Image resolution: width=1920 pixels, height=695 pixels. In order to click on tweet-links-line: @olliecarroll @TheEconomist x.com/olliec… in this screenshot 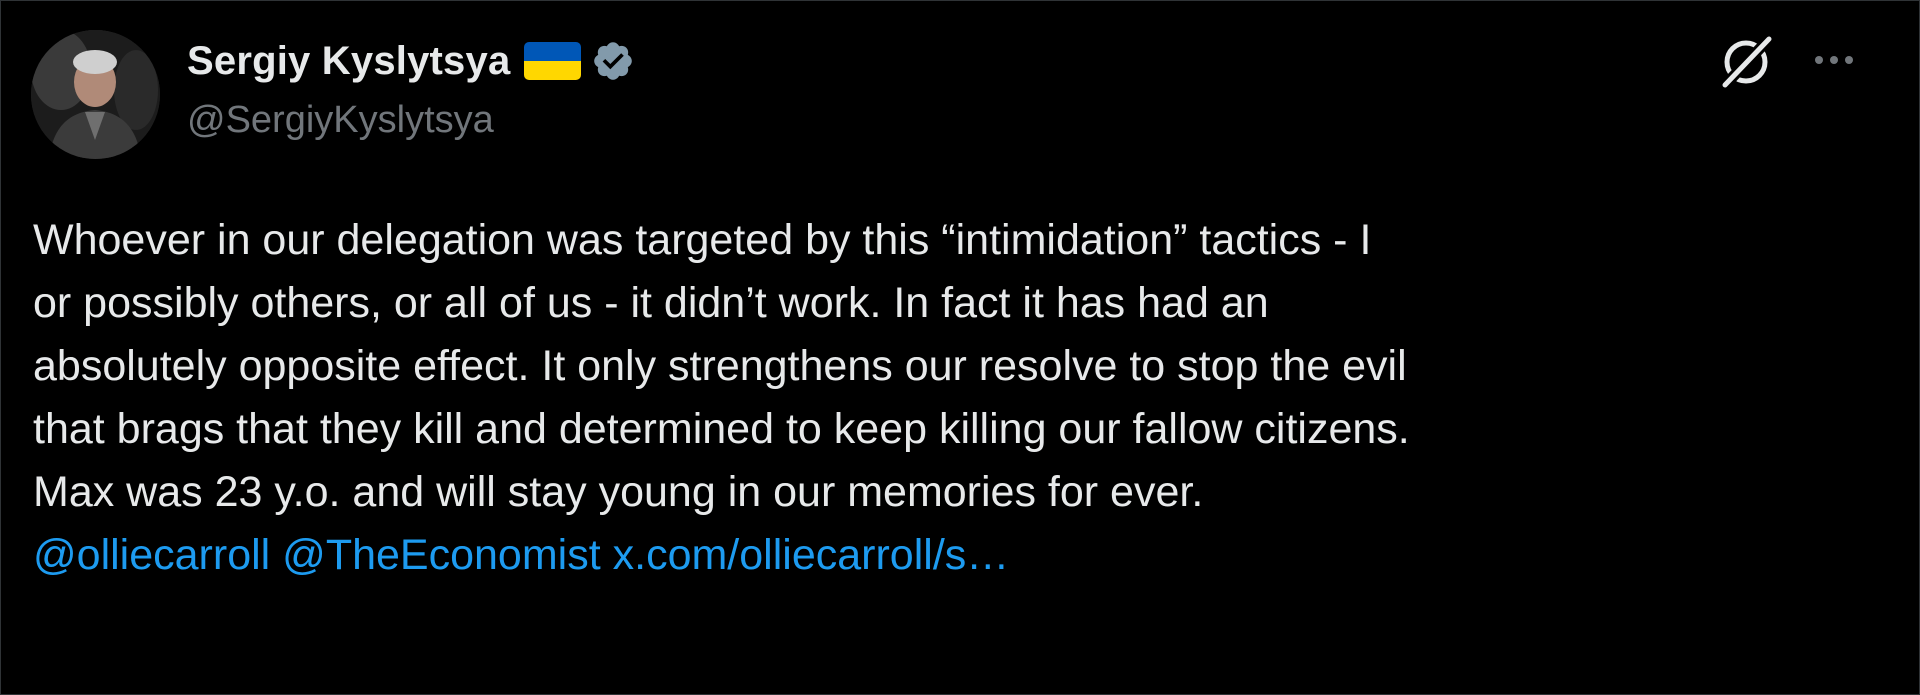, I will do `click(963, 555)`.